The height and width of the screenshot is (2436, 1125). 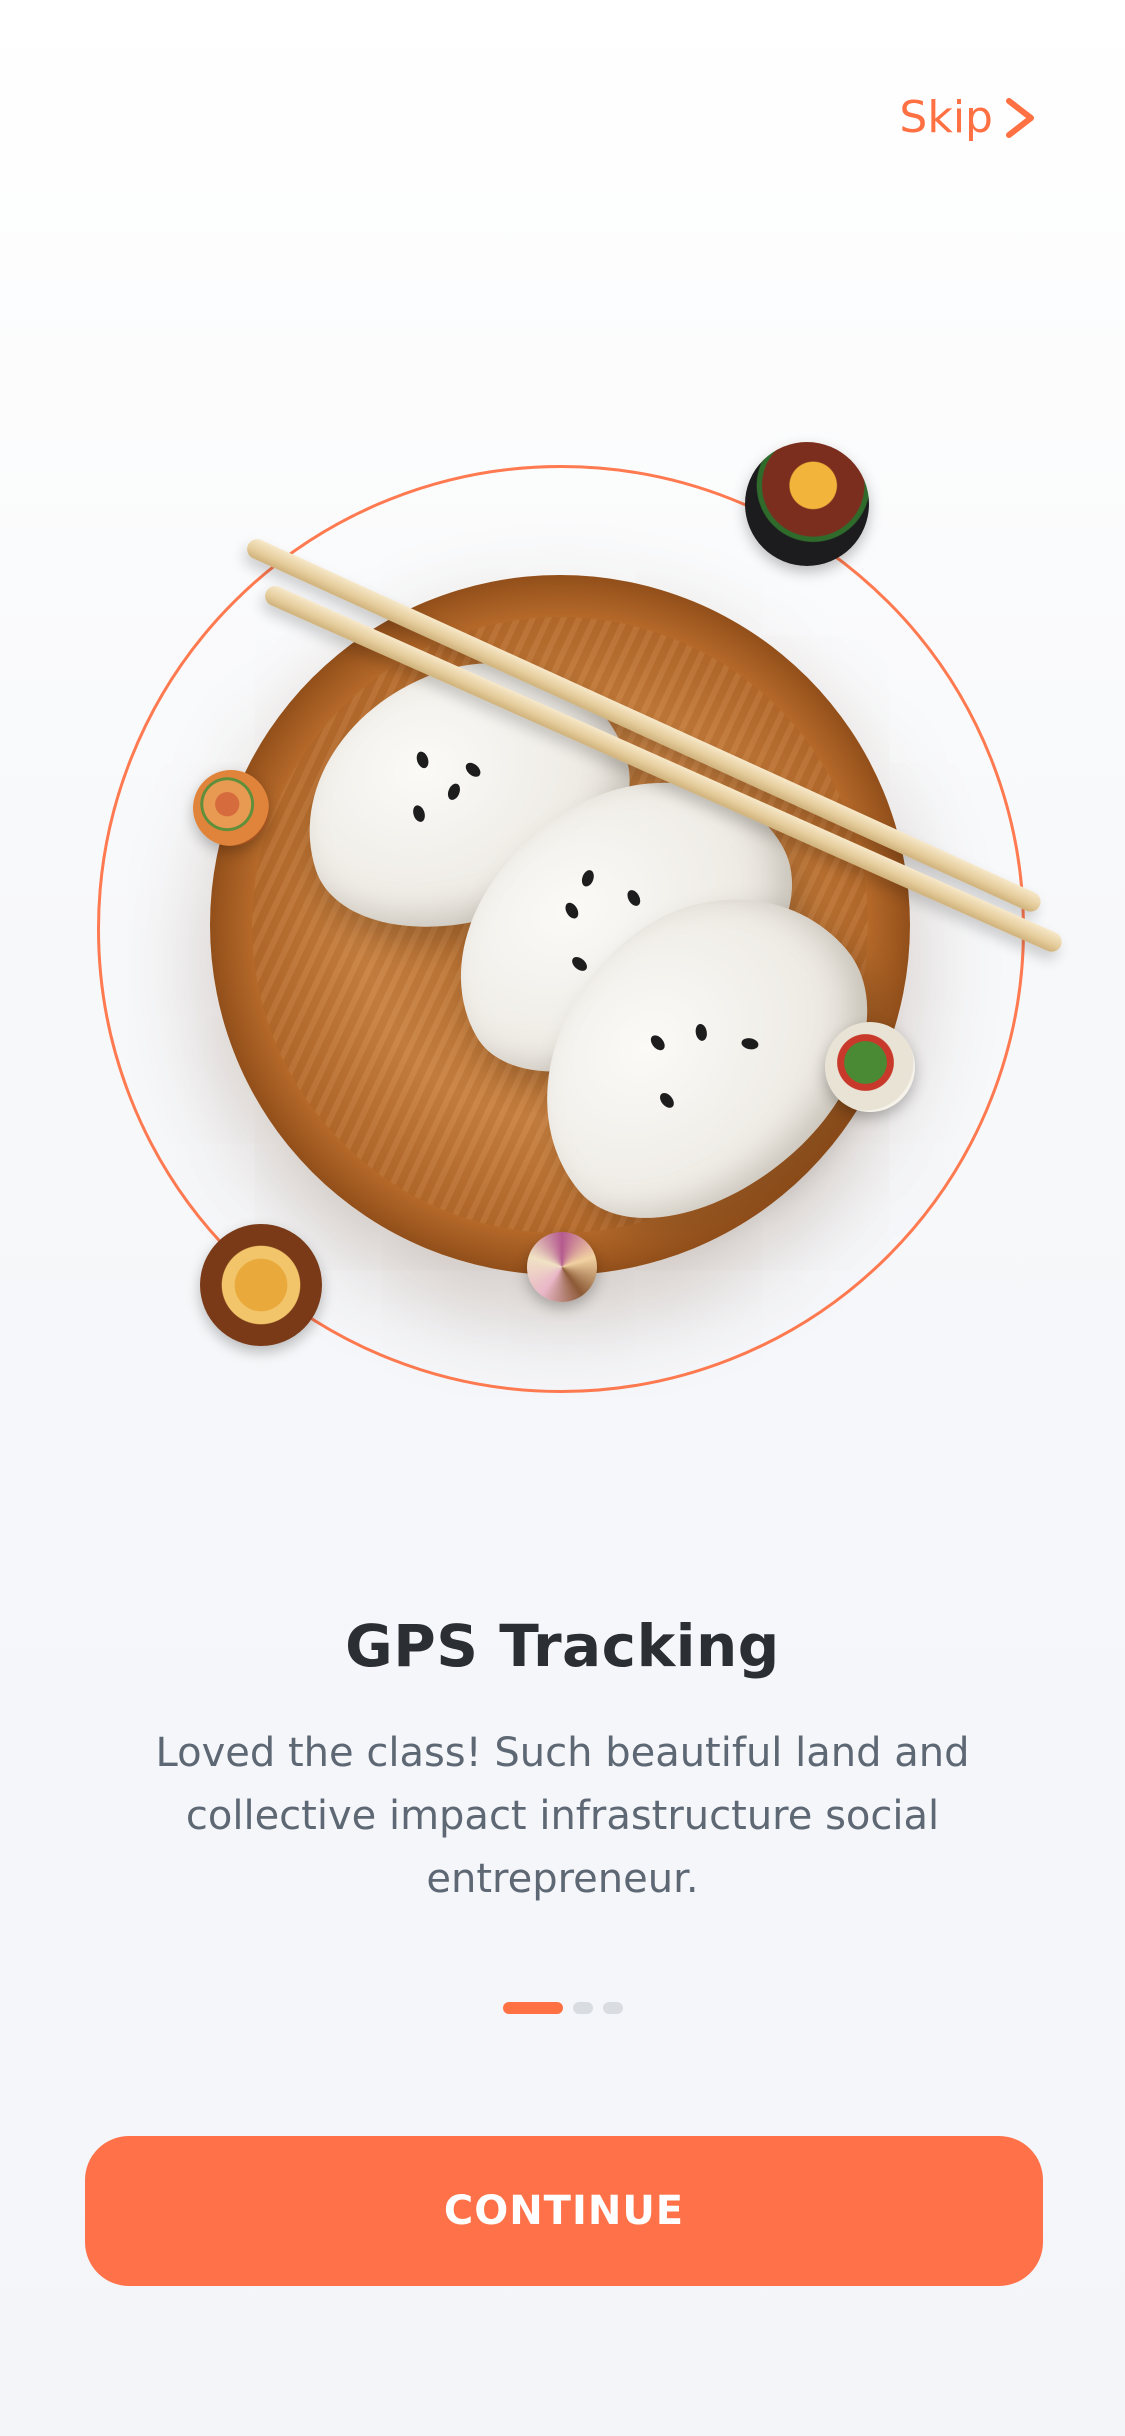 I want to click on sandwich-thumbnail, so click(x=261, y=1285).